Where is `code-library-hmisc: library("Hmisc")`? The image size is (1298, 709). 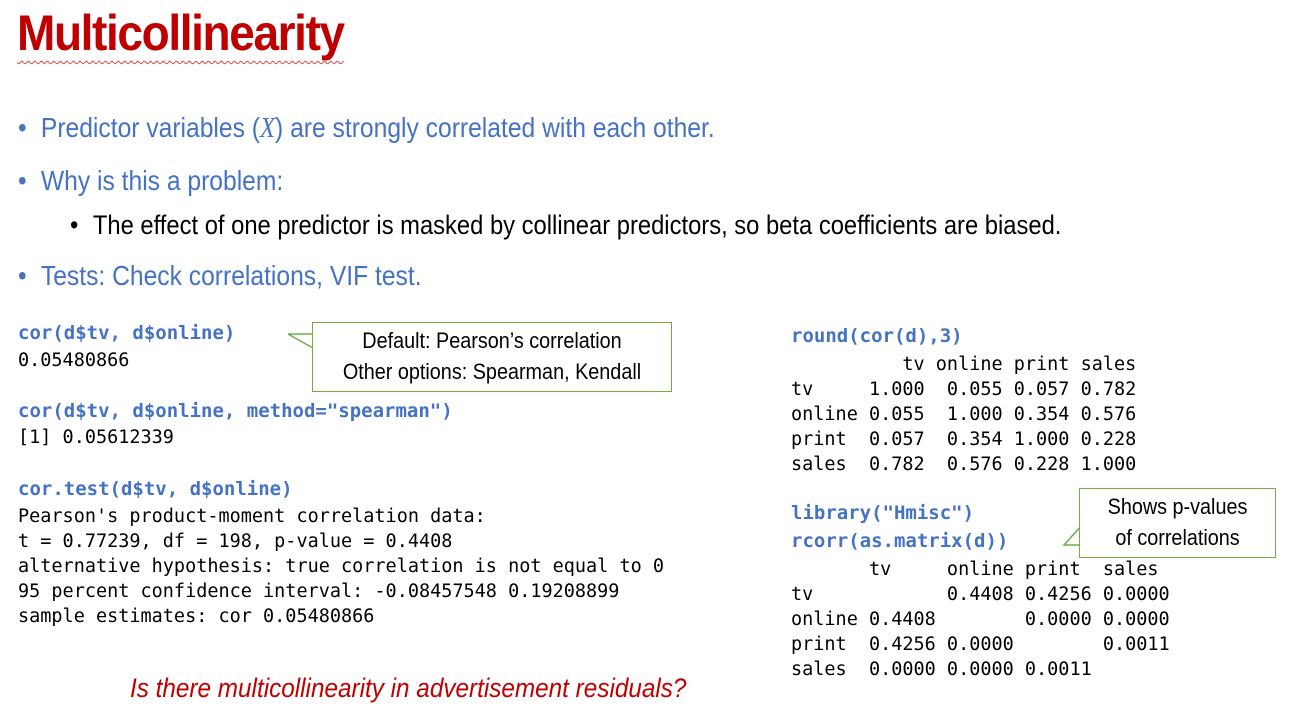
code-library-hmisc: library("Hmisc") is located at coordinates (883, 513).